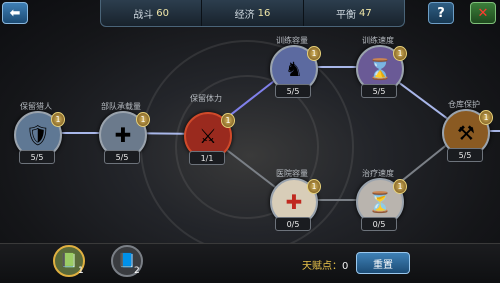 The image size is (500, 283). Describe the element at coordinates (69, 261) in the screenshot. I see `book-icon: 📗` at that location.